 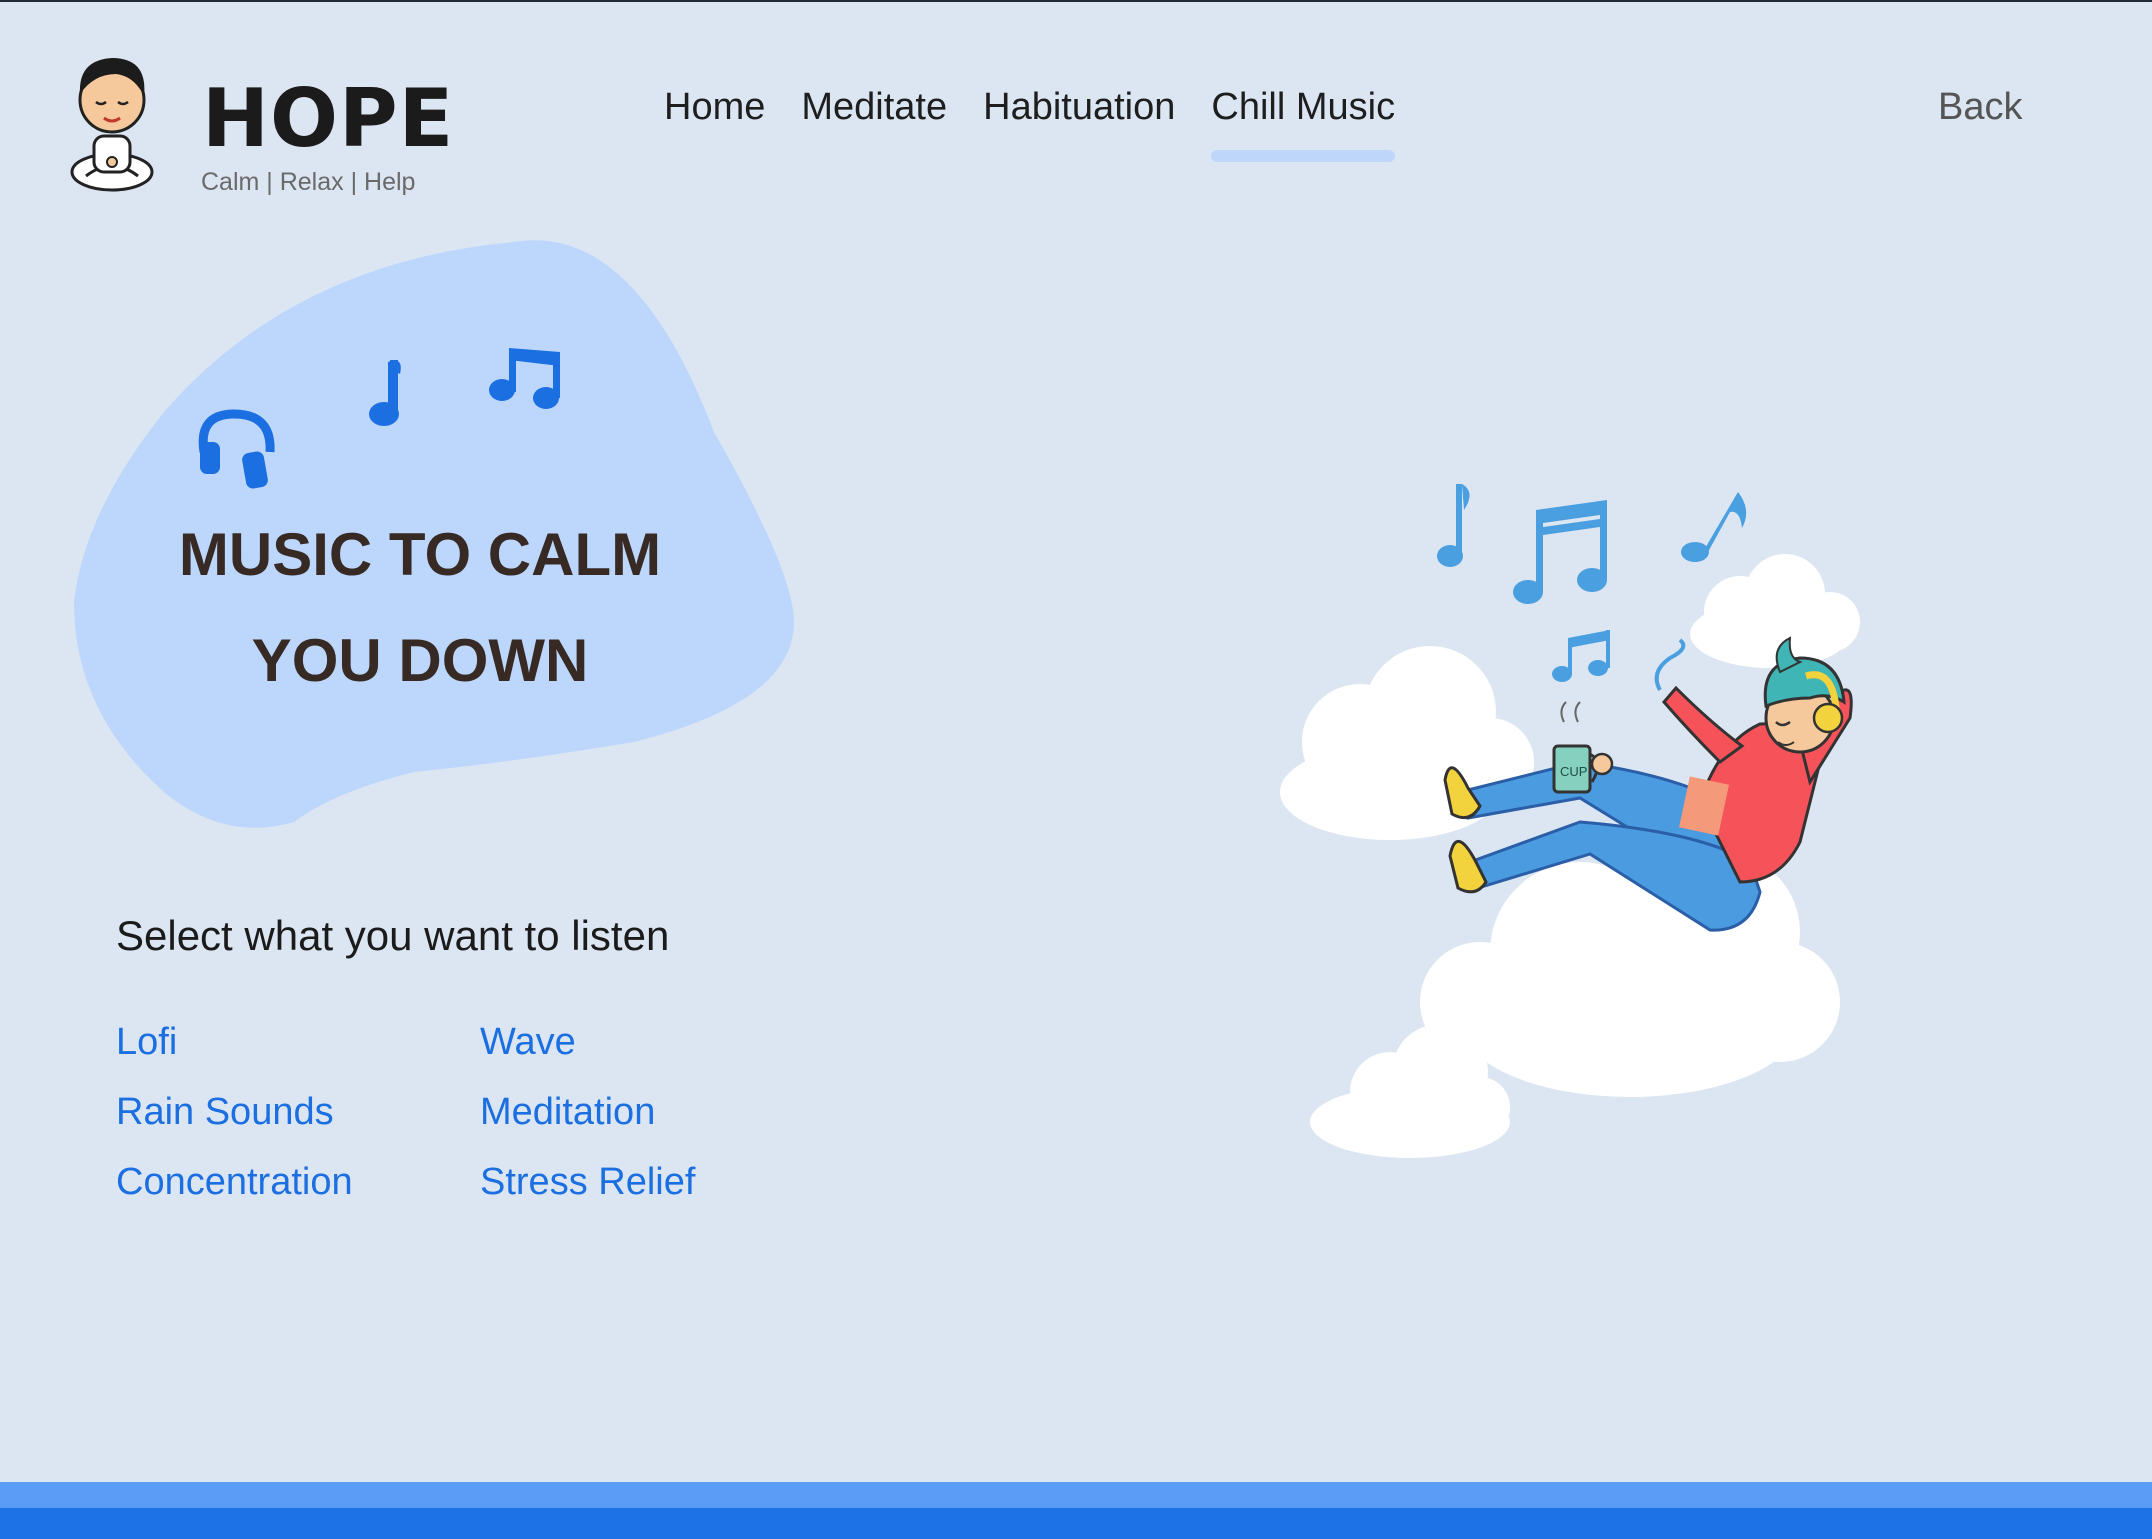 I want to click on option-lofi: Lofi, so click(x=298, y=1042).